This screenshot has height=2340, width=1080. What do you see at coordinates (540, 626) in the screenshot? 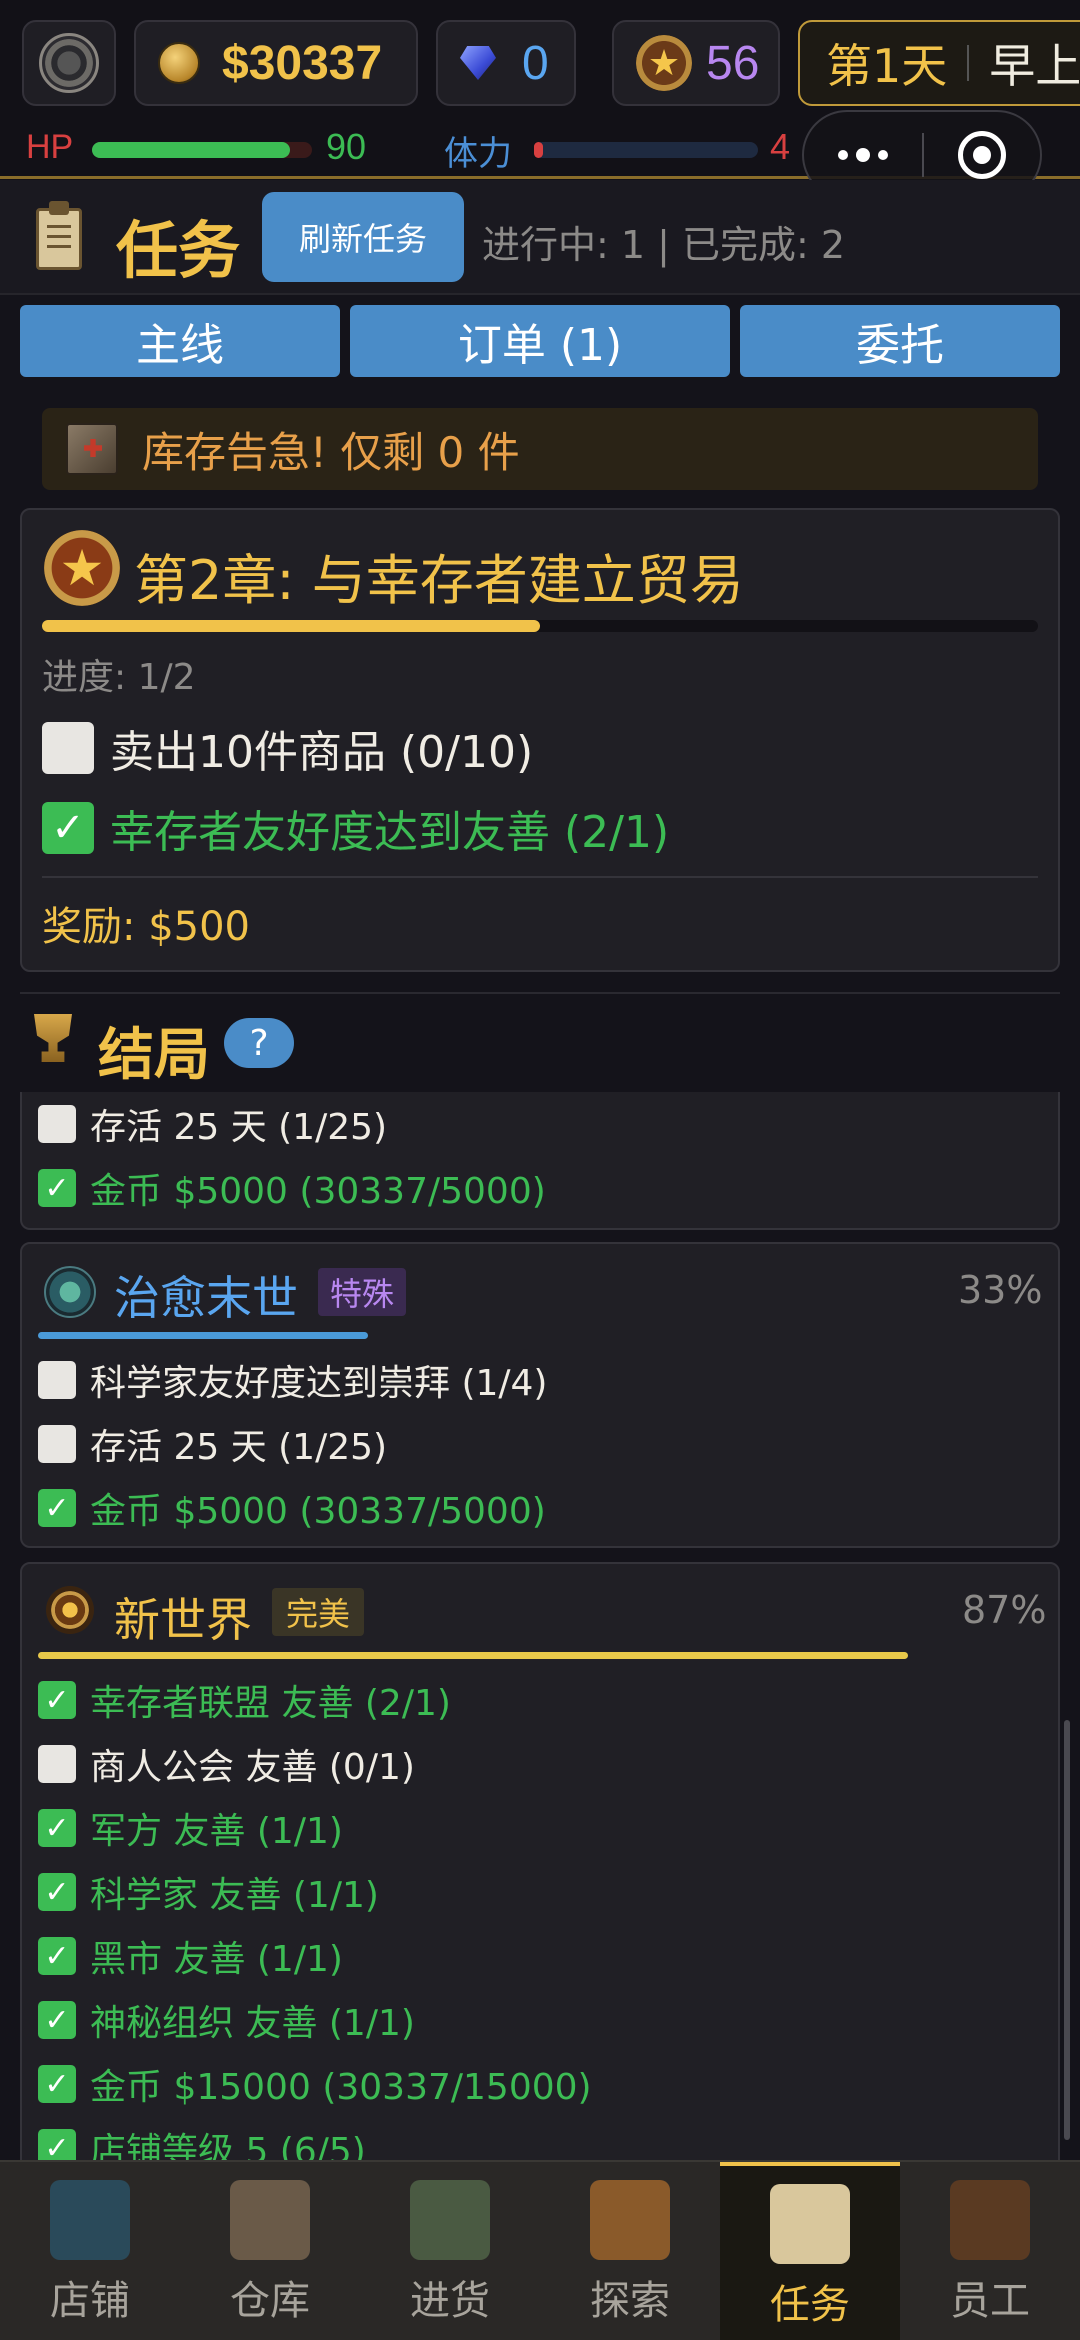
I see `chapter-progress-bar` at bounding box center [540, 626].